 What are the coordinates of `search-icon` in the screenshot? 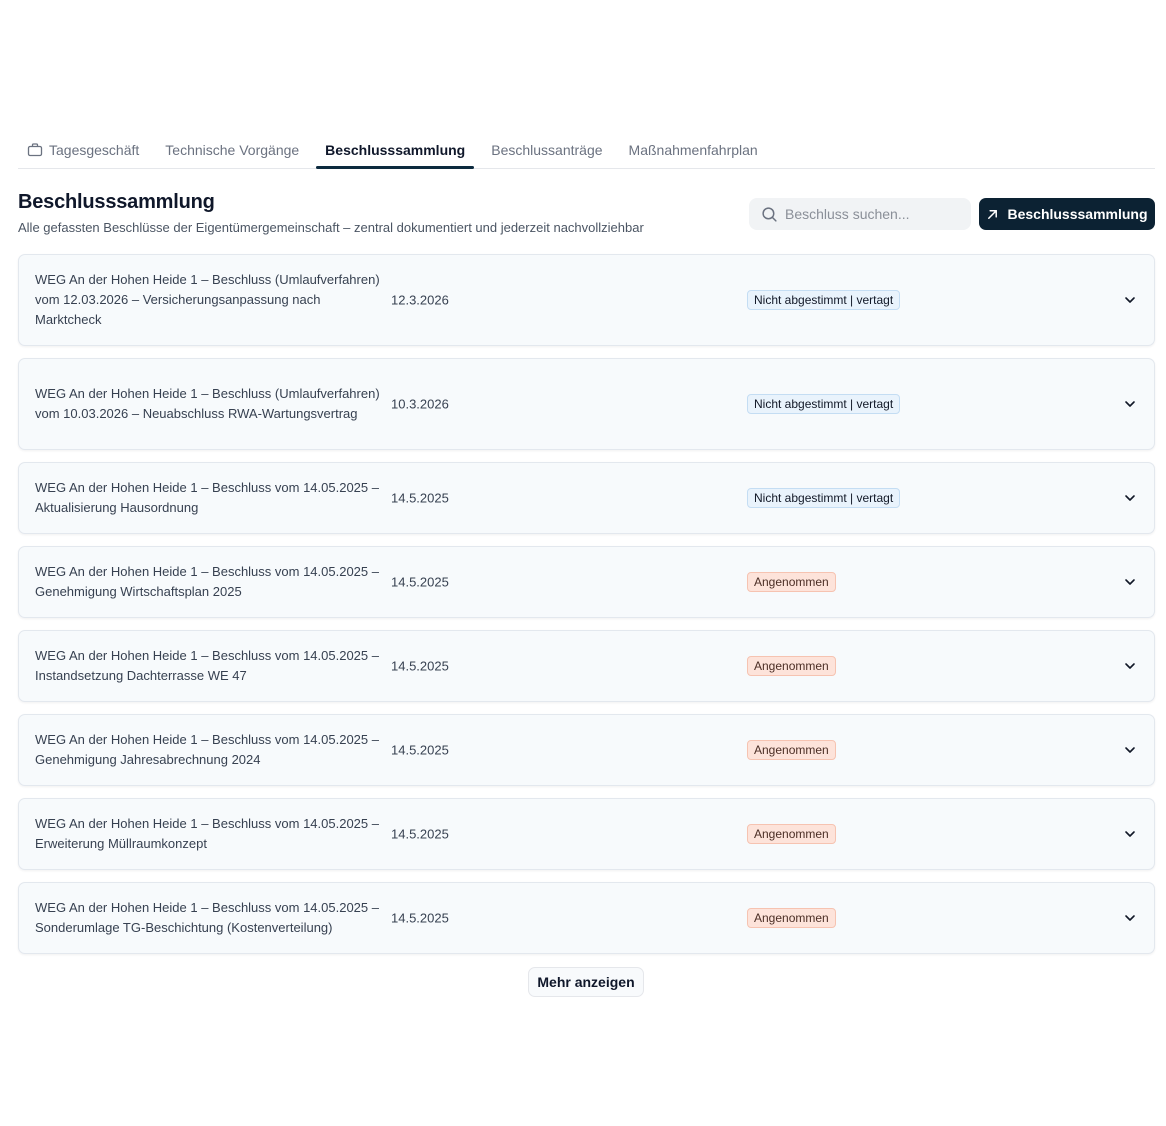 It's located at (769, 214).